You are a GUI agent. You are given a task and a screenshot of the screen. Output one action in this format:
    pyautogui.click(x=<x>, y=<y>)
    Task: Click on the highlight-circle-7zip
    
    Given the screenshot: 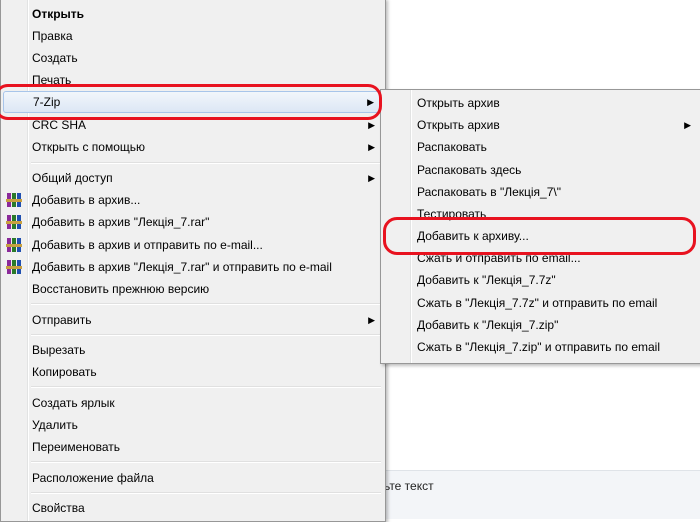 What is the action you would take?
    pyautogui.click(x=191, y=102)
    